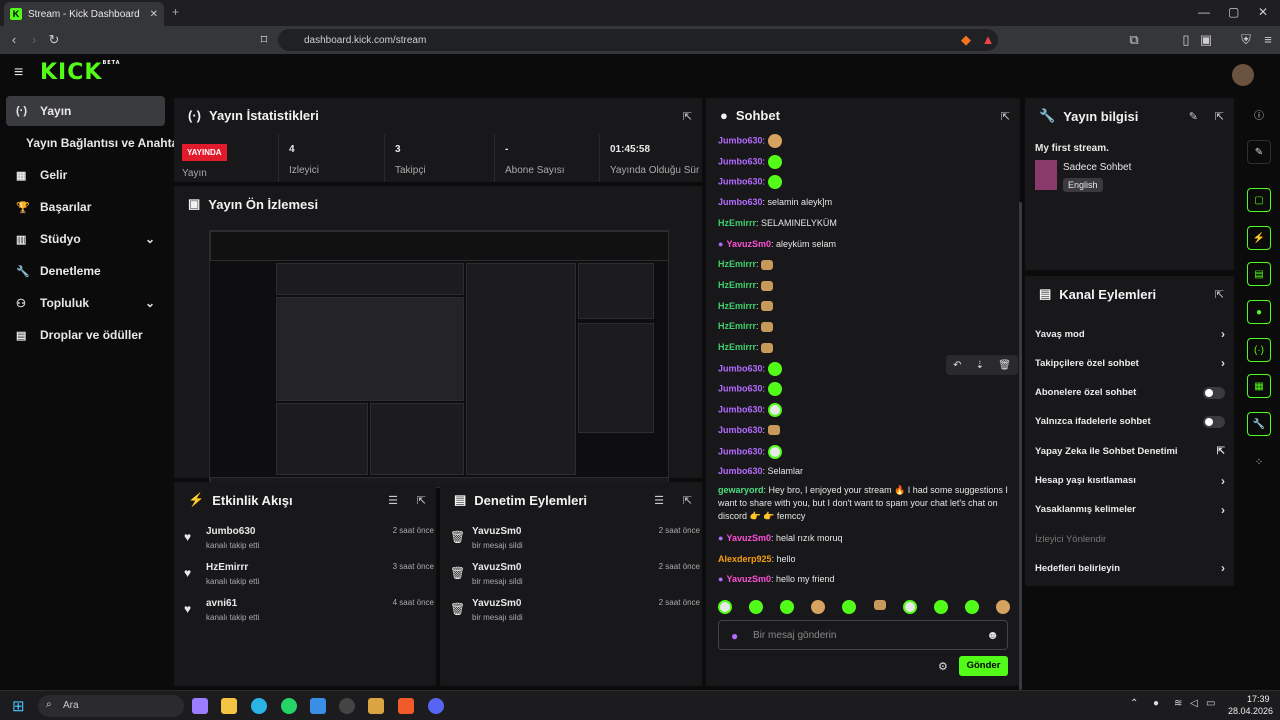 Image resolution: width=1280 pixels, height=720 pixels. What do you see at coordinates (175, 12) in the screenshot?
I see `new-tab-icon: +` at bounding box center [175, 12].